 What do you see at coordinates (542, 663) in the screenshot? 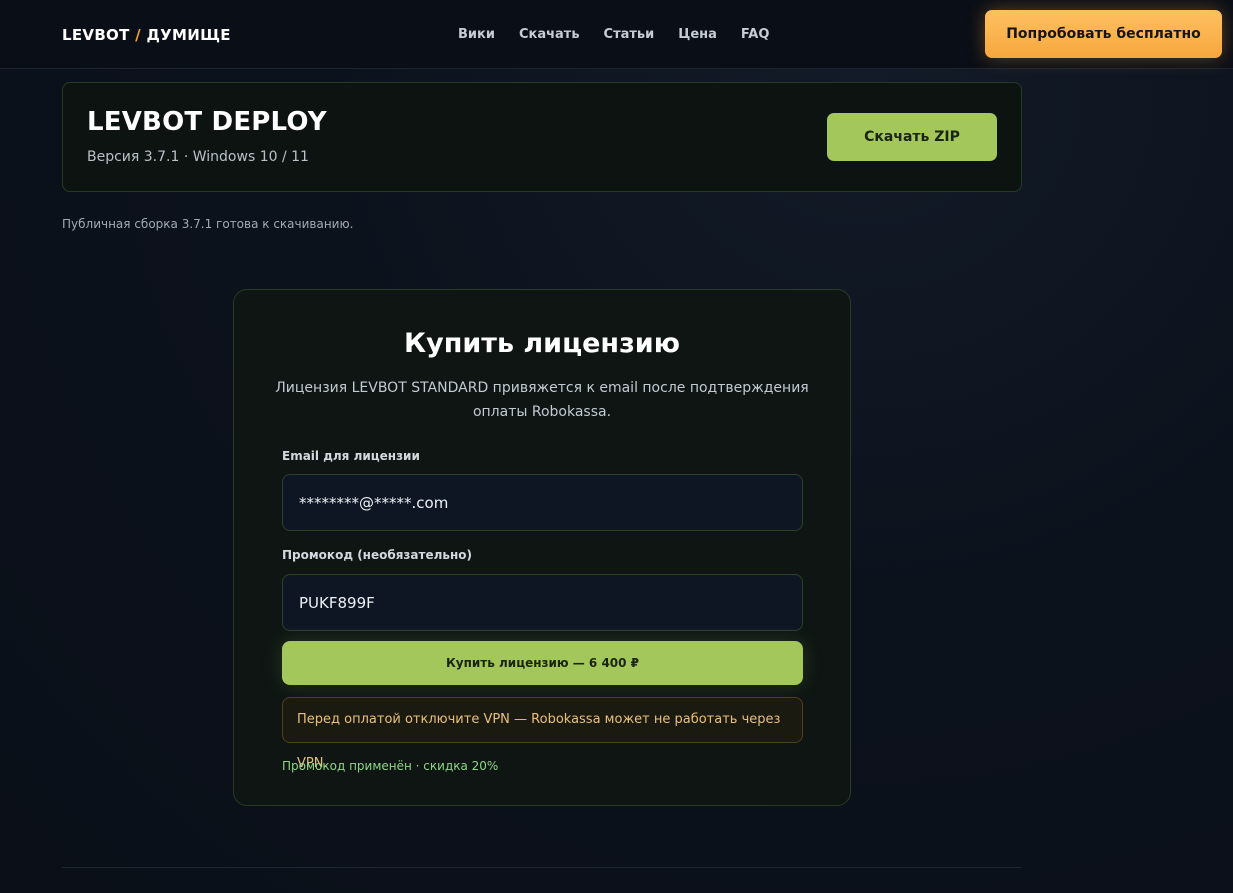
I see `buy-license-button: Купить лицензию — 6 400 ₽` at bounding box center [542, 663].